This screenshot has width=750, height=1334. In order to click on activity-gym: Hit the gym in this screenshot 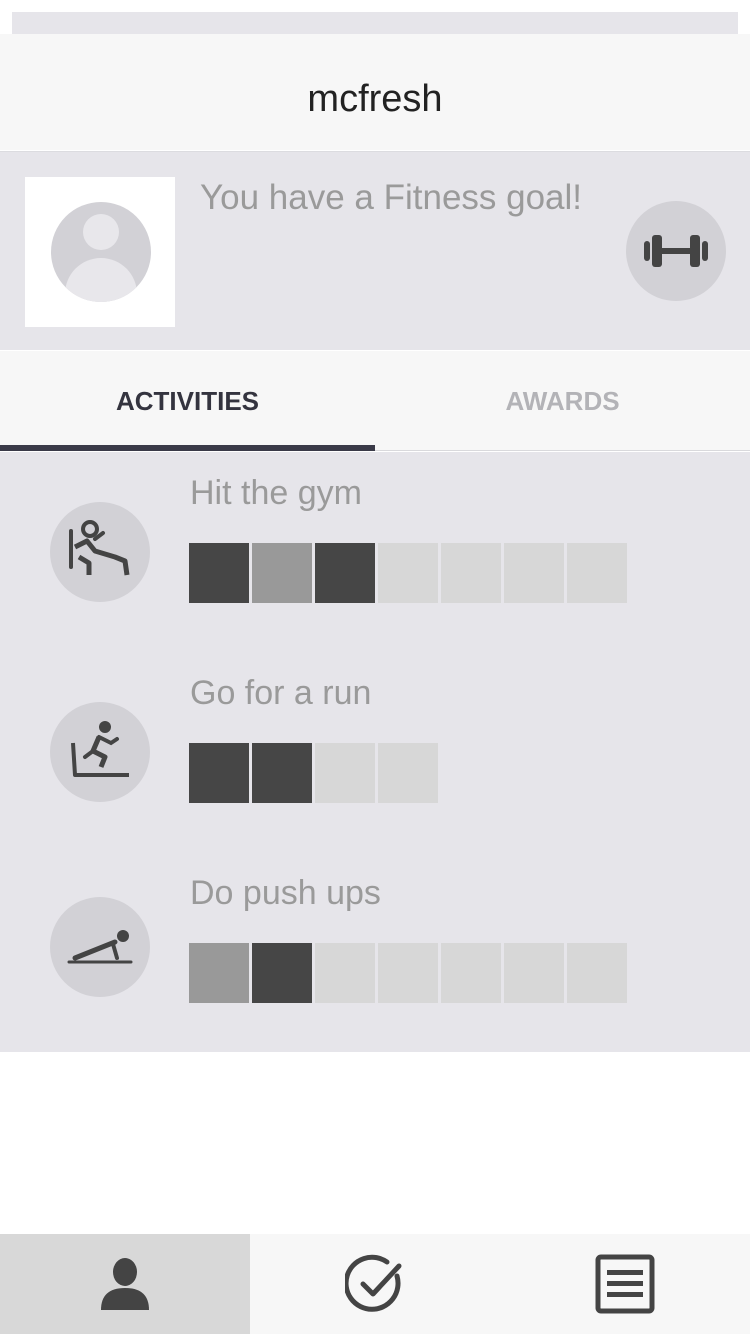, I will do `click(375, 552)`.